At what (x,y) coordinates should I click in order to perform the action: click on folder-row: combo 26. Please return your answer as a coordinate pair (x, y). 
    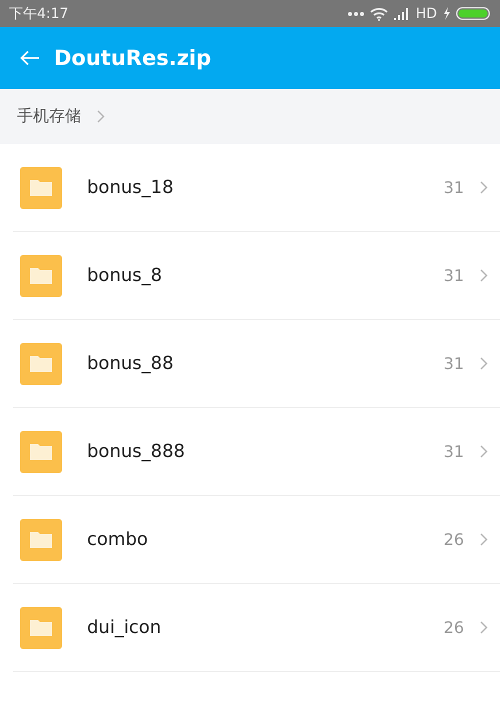
    Looking at the image, I should click on (256, 540).